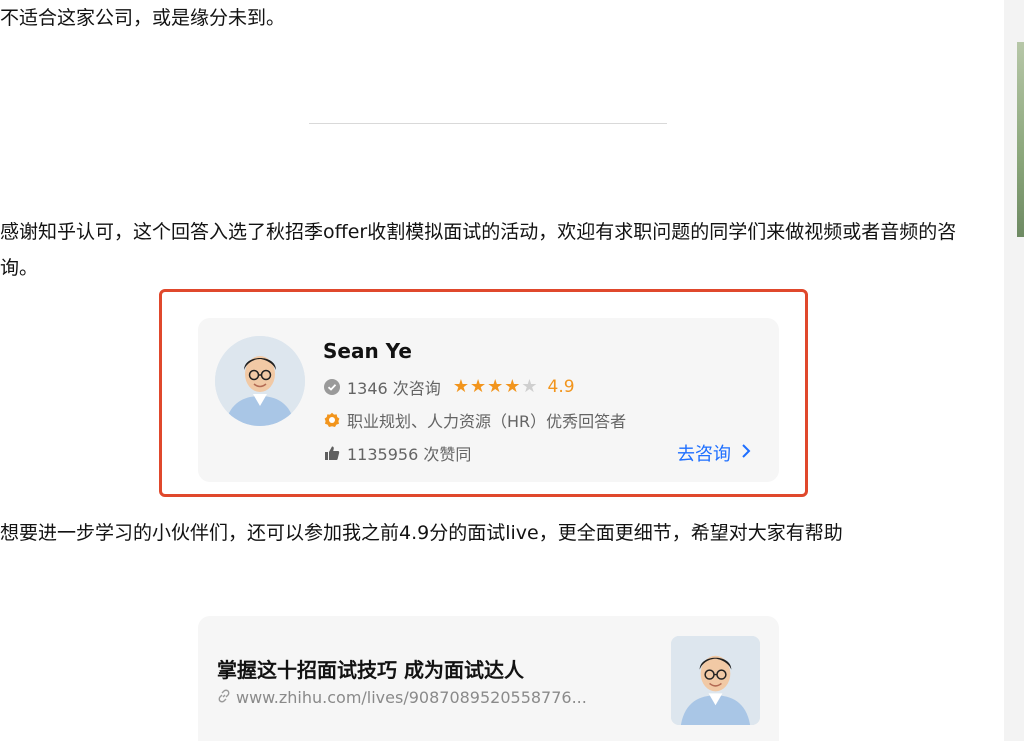 Image resolution: width=1024 pixels, height=741 pixels. I want to click on paragraph-intro: 不适合这家公司，或是缘分未到。, so click(143, 18).